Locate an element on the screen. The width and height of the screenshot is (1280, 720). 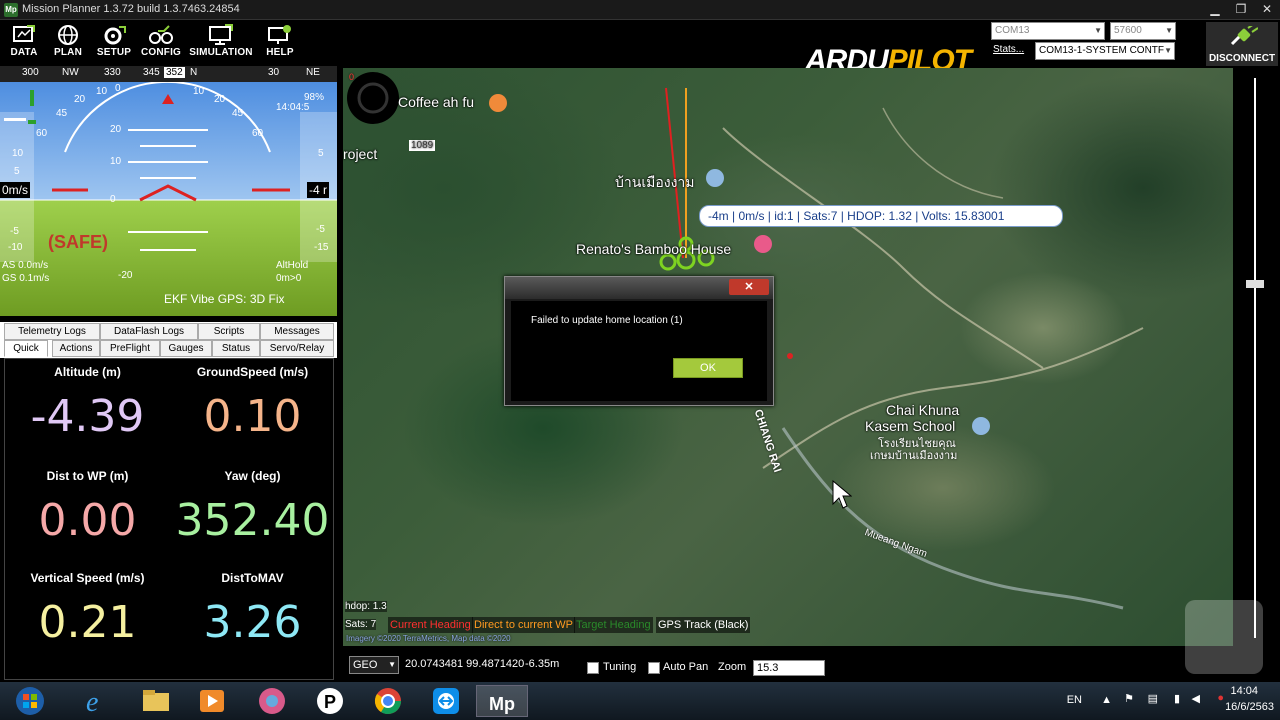
tab-actions: Actions is located at coordinates (76, 348).